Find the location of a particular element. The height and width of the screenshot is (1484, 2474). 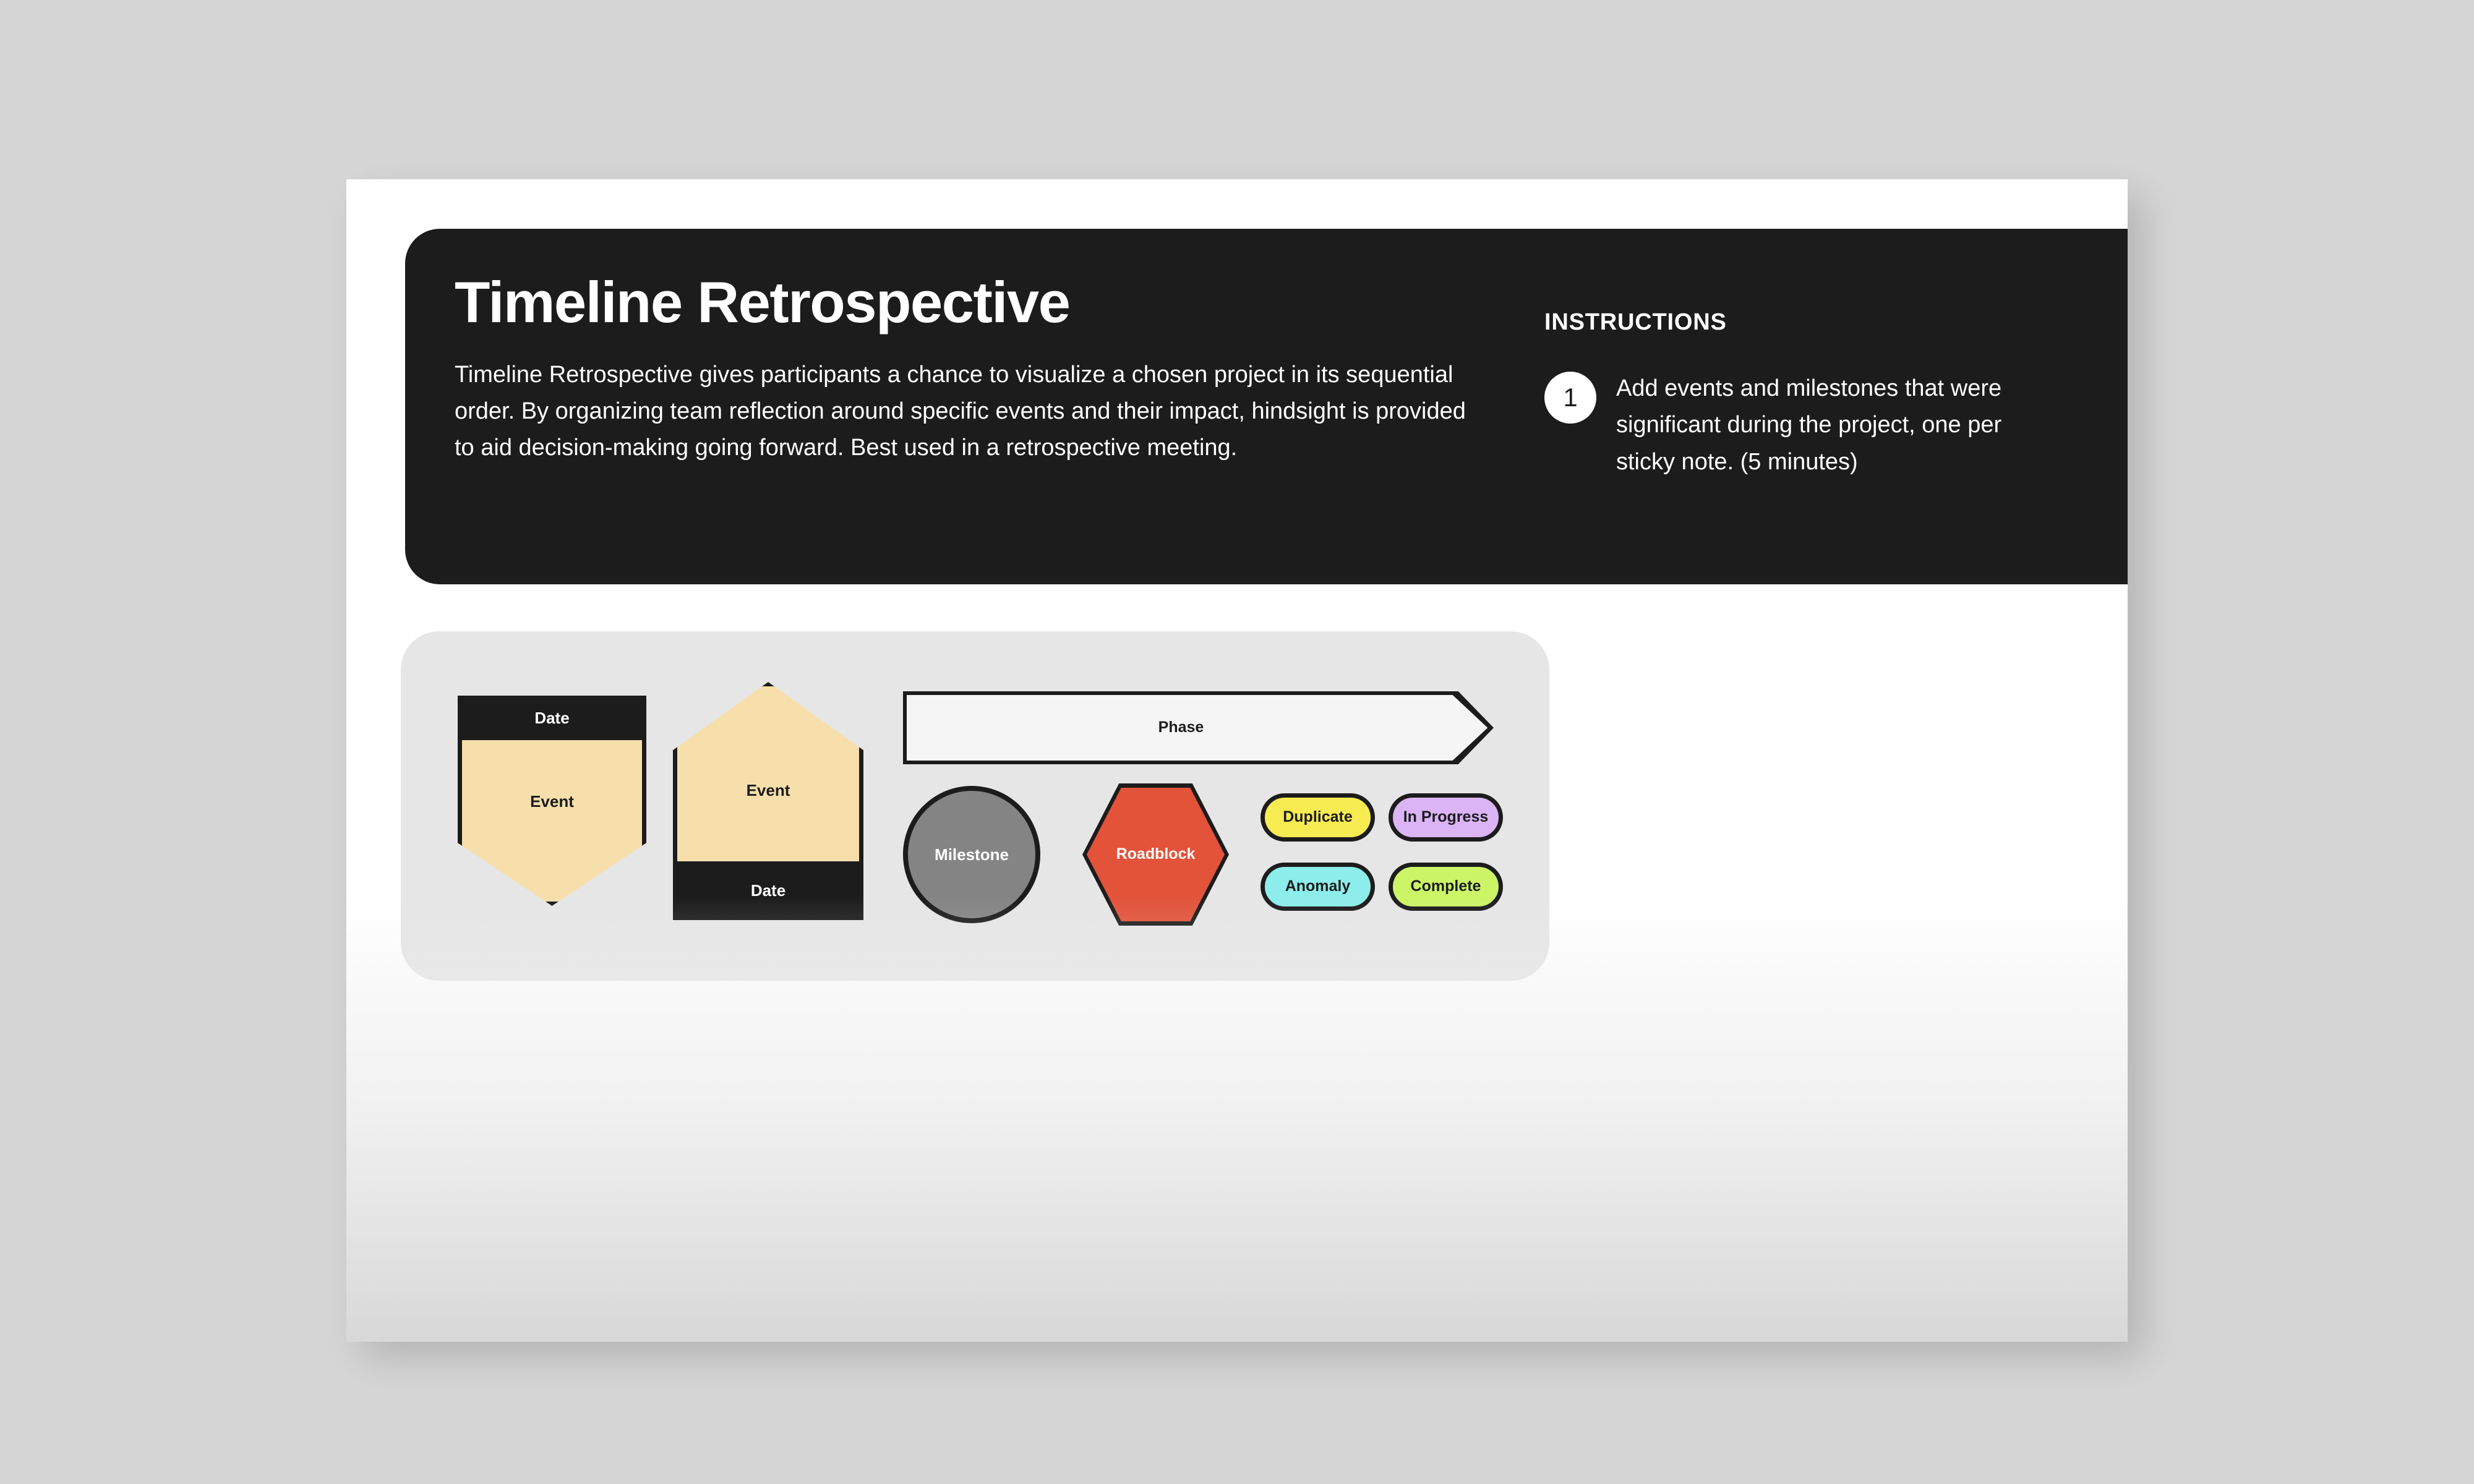

roadblock-shape: Roadblock is located at coordinates (1155, 854).